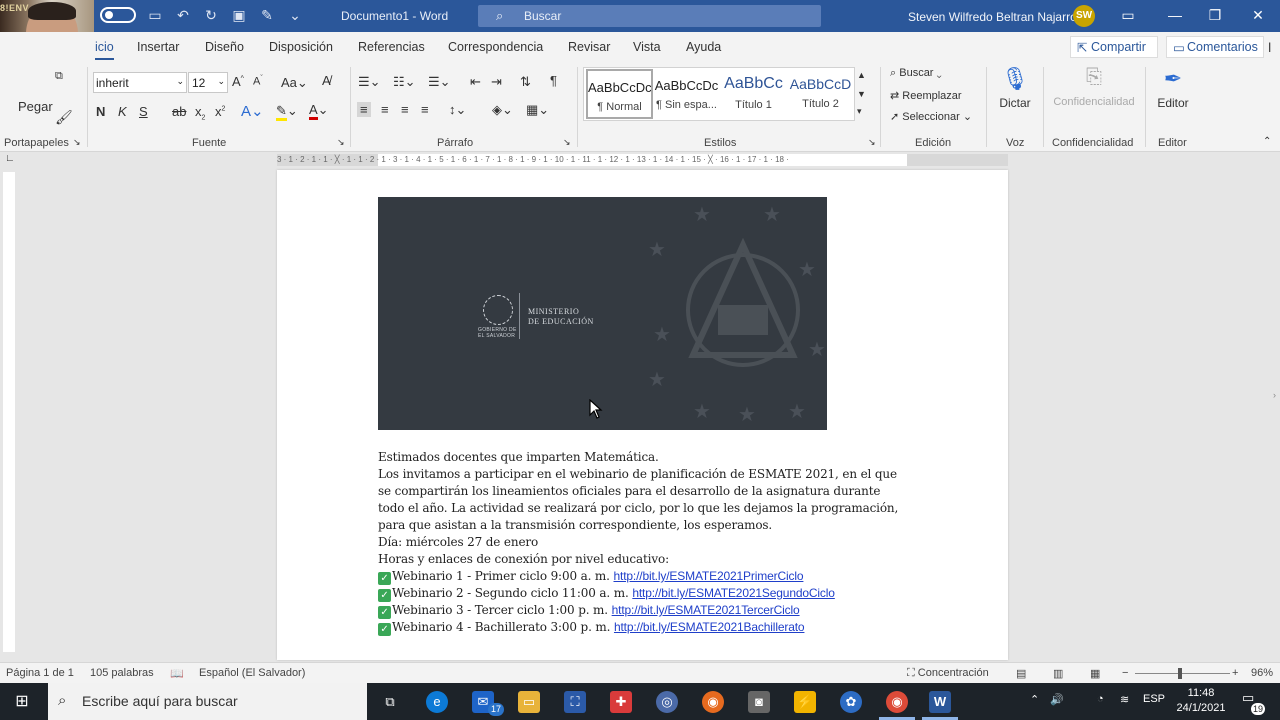 Image resolution: width=1280 pixels, height=720 pixels. Describe the element at coordinates (1058, 673) in the screenshot. I see `print-layout-icon: ▥` at that location.